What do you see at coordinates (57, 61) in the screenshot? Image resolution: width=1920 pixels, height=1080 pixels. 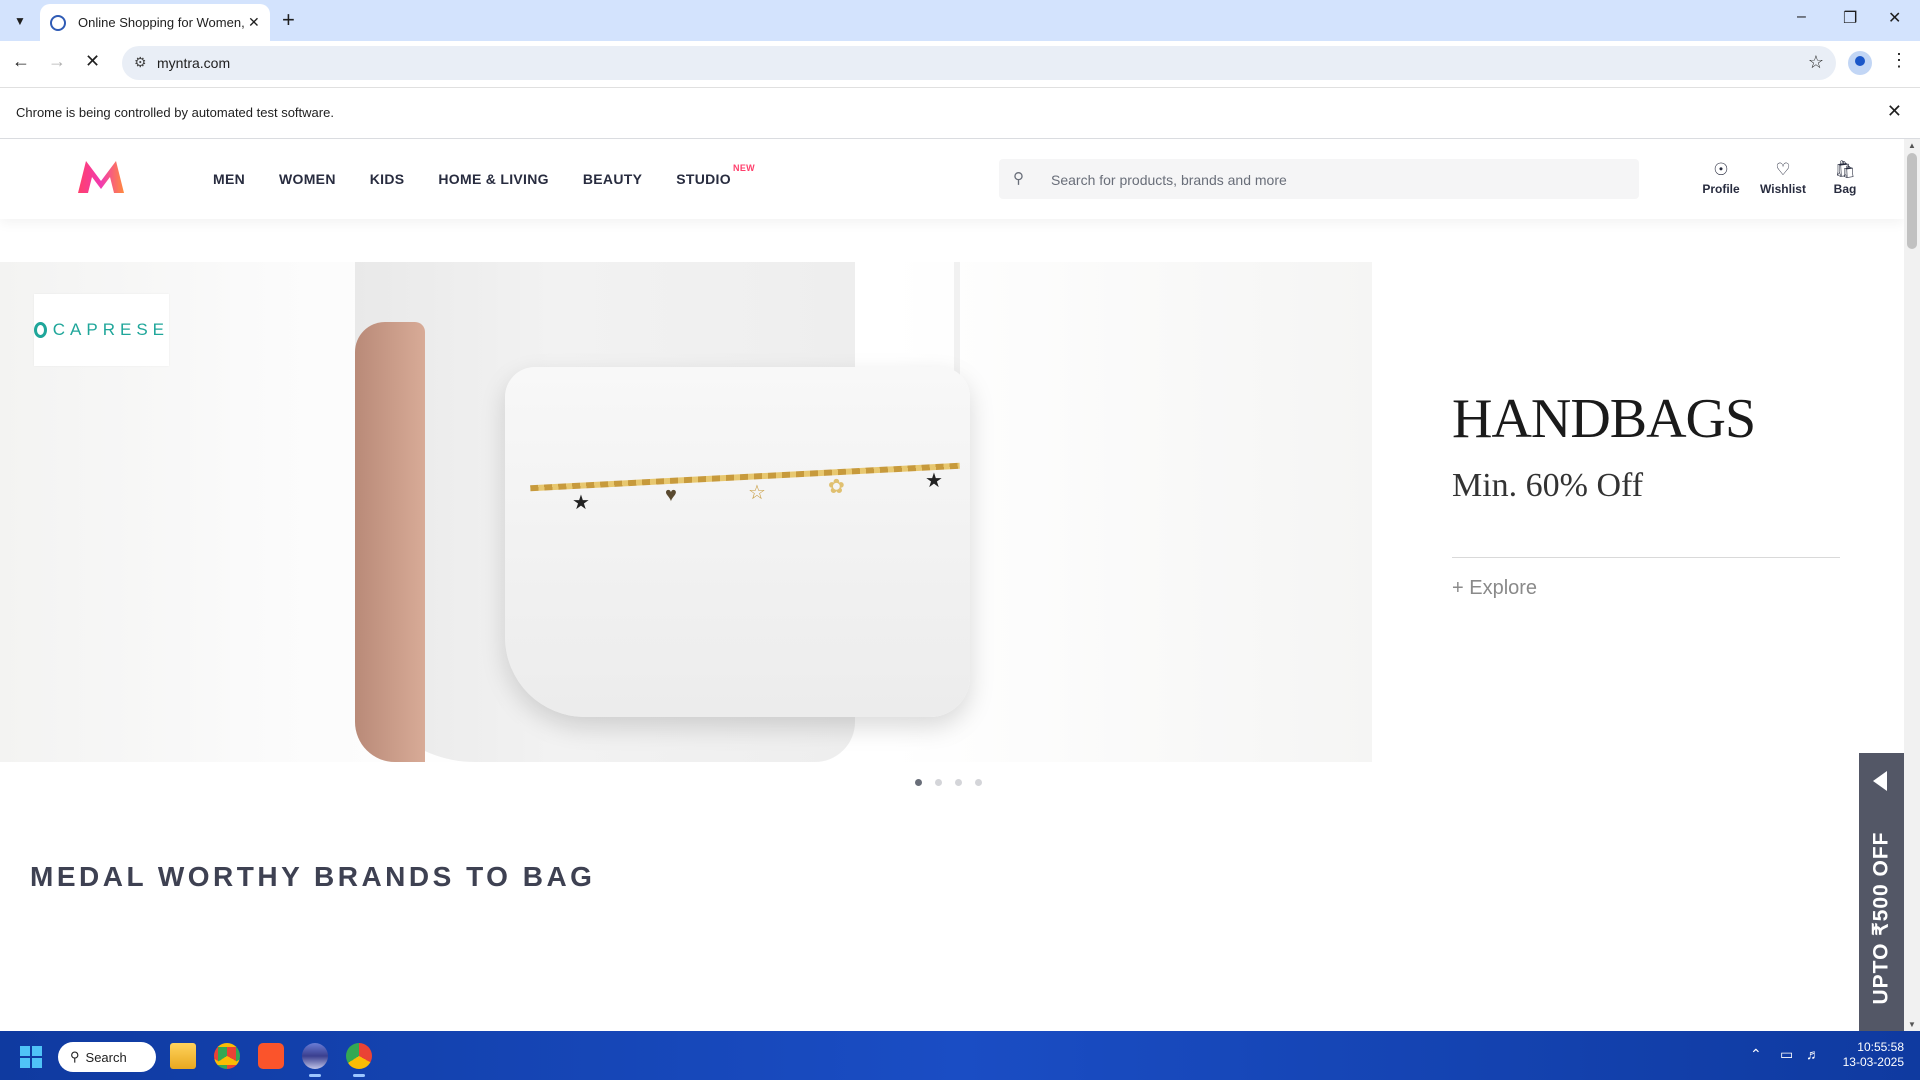 I see `forward-button: →` at bounding box center [57, 61].